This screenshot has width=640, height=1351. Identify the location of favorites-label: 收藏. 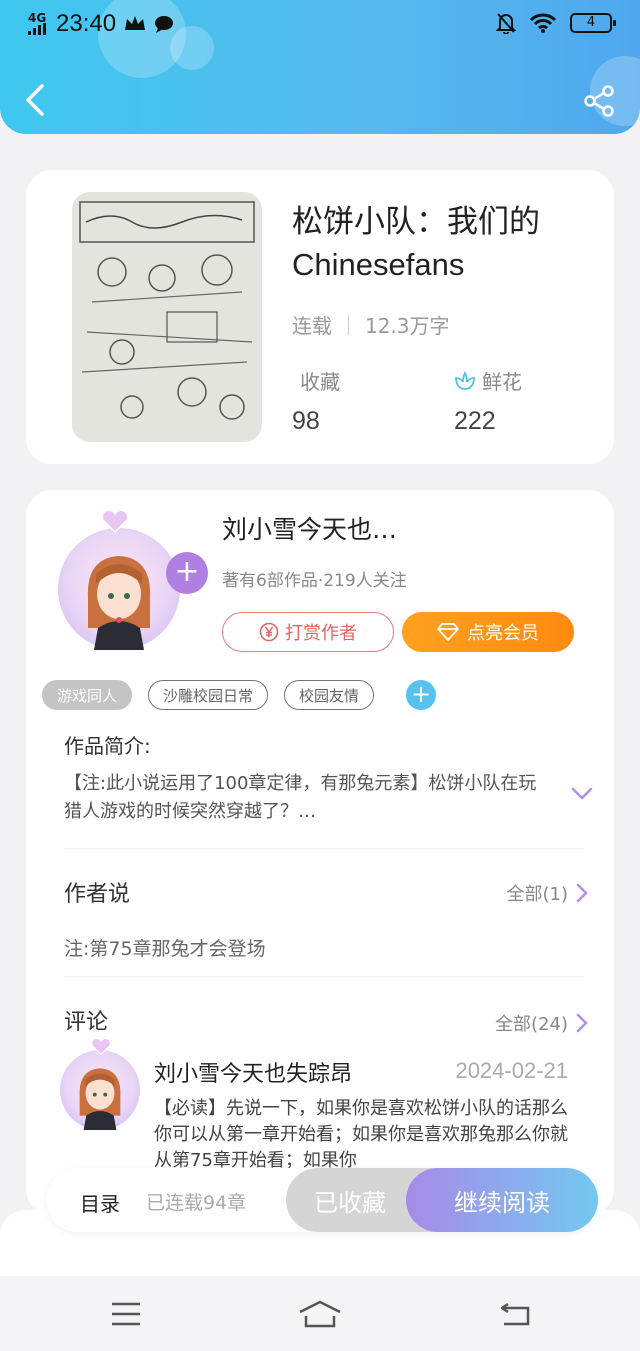
(320, 382).